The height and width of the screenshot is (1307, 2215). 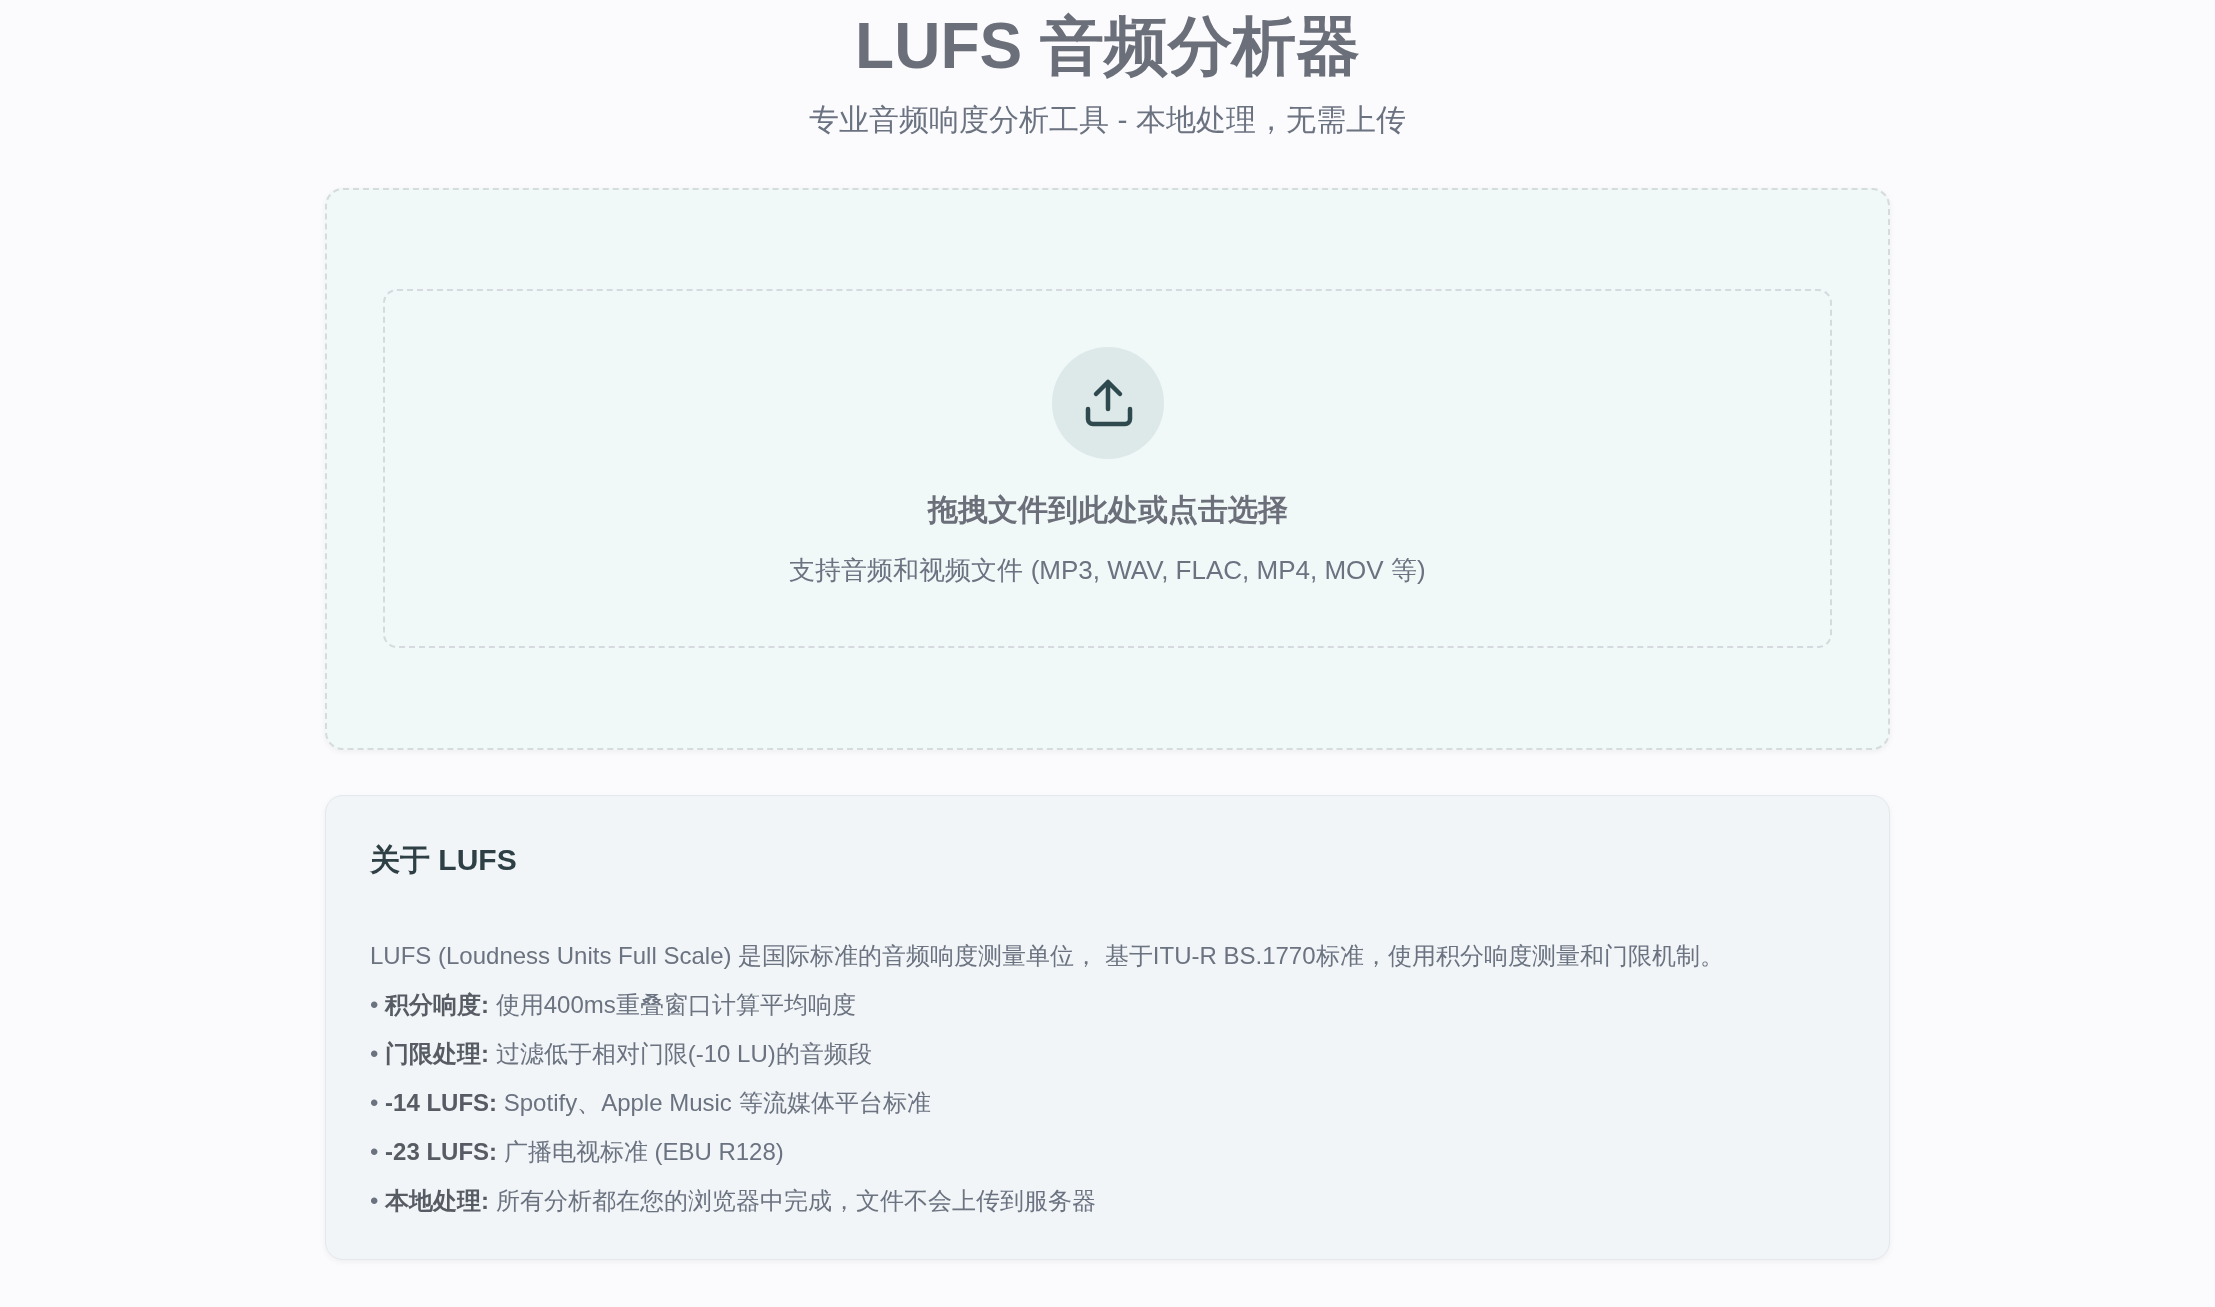 I want to click on bullet-point: • 本地处理: 所有分析都在您的浏览器中完成，文件不会上传到服务器, so click(x=733, y=1201).